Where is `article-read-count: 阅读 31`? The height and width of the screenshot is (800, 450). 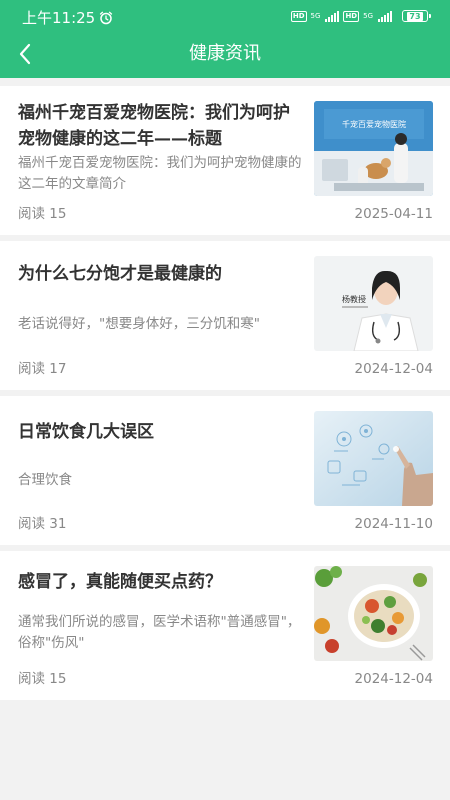 article-read-count: 阅读 31 is located at coordinates (42, 524).